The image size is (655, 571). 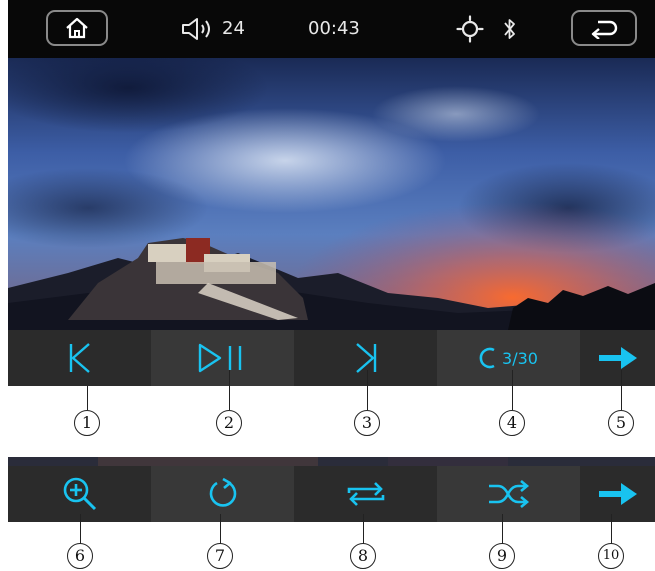 What do you see at coordinates (512, 423) in the screenshot?
I see `callout-number: 4` at bounding box center [512, 423].